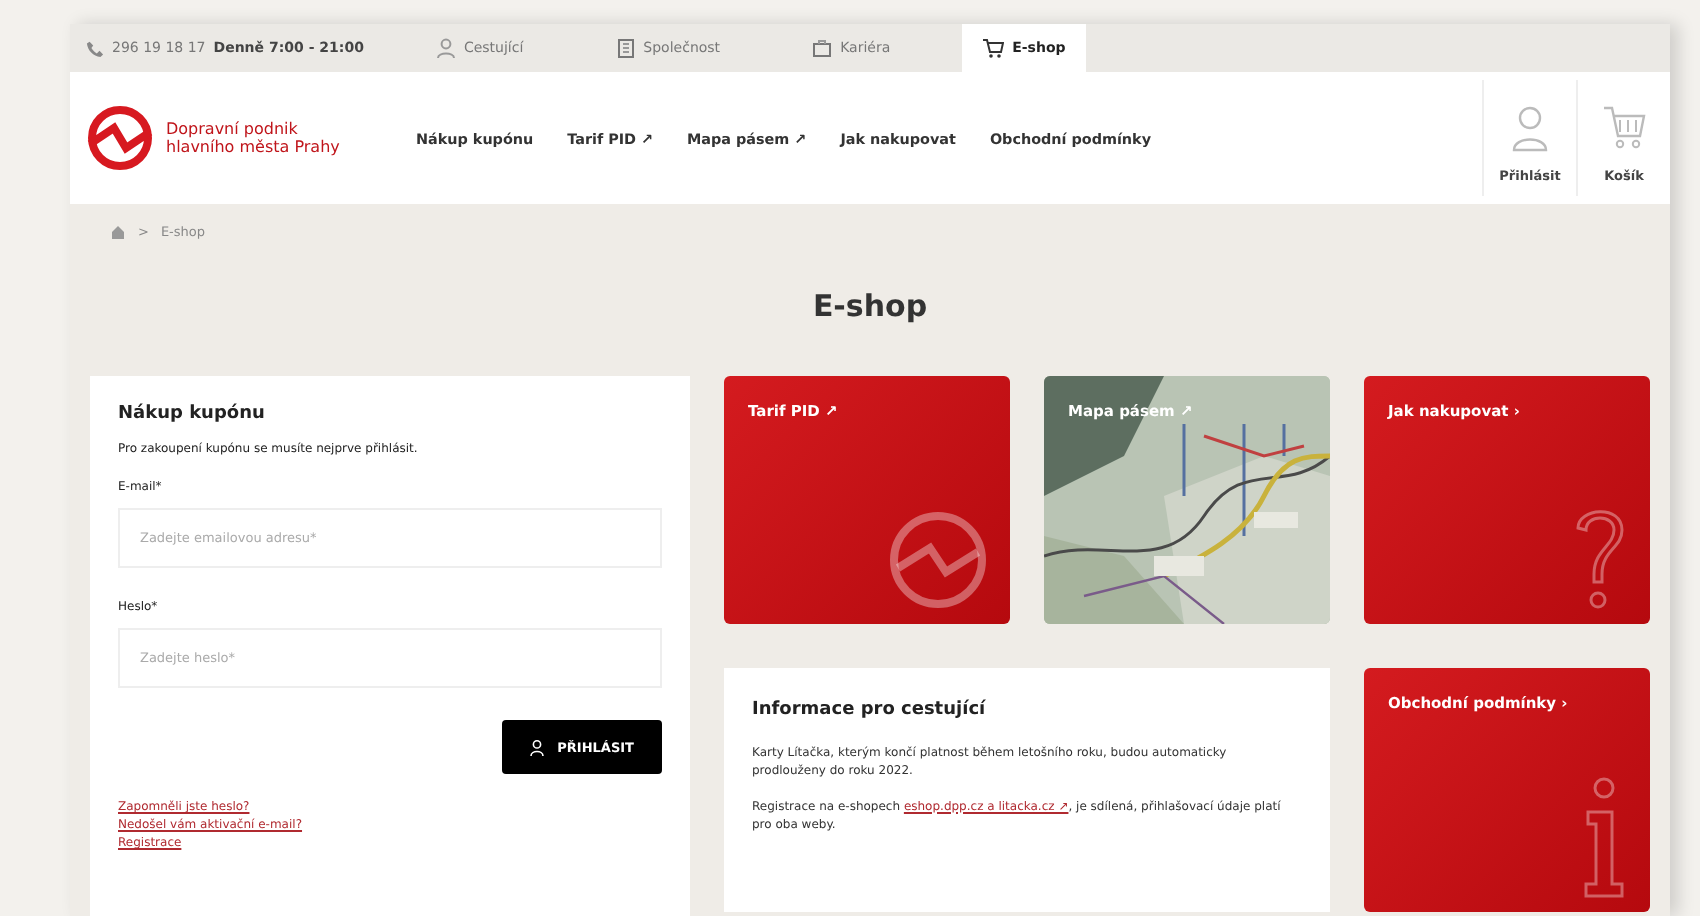 The width and height of the screenshot is (1700, 916). I want to click on card-title: Nákup kupónu, so click(192, 414).